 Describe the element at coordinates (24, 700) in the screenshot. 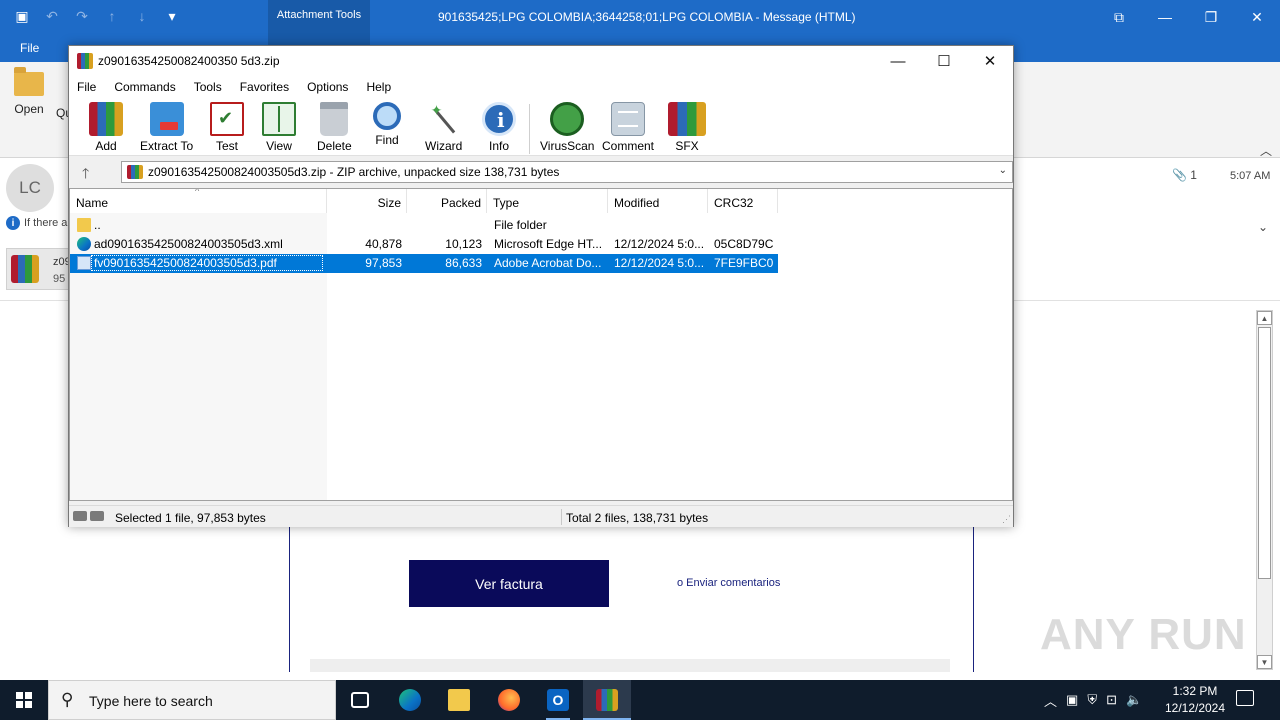

I see `start-button` at that location.